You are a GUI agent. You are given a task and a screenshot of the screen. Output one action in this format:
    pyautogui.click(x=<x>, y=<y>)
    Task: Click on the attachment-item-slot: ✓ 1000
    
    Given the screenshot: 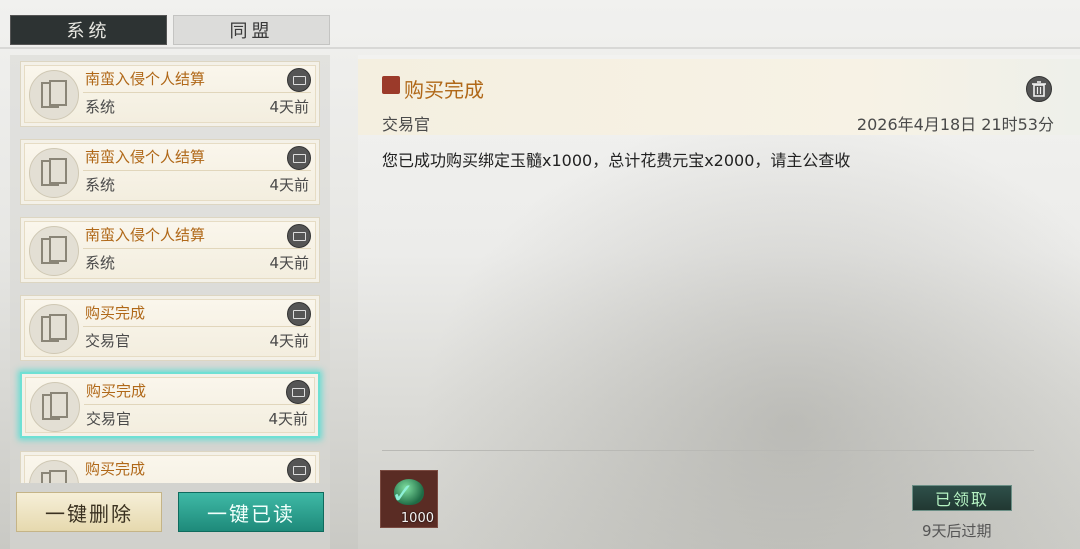 What is the action you would take?
    pyautogui.click(x=409, y=499)
    